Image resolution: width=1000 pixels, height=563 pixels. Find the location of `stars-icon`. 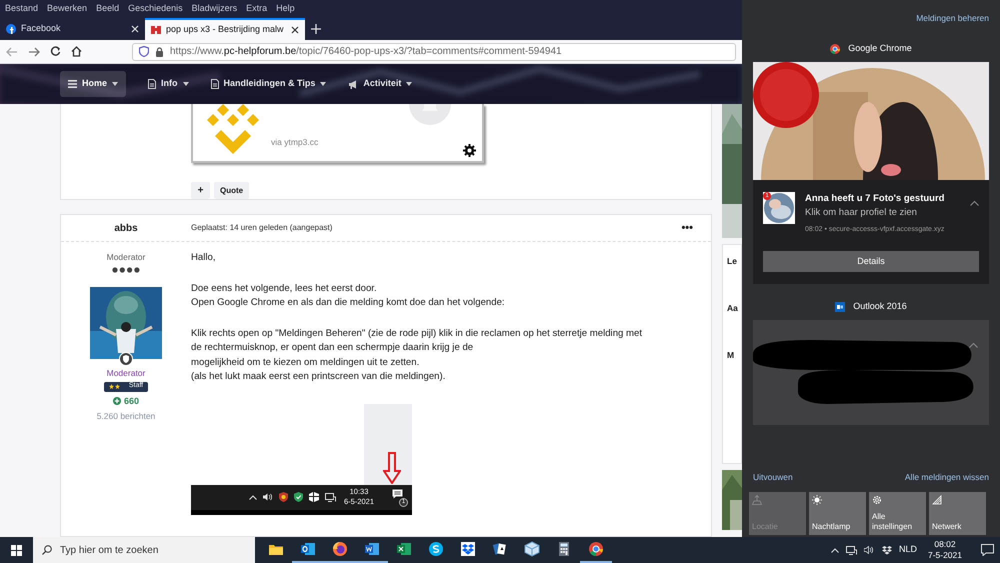

stars-icon is located at coordinates (114, 386).